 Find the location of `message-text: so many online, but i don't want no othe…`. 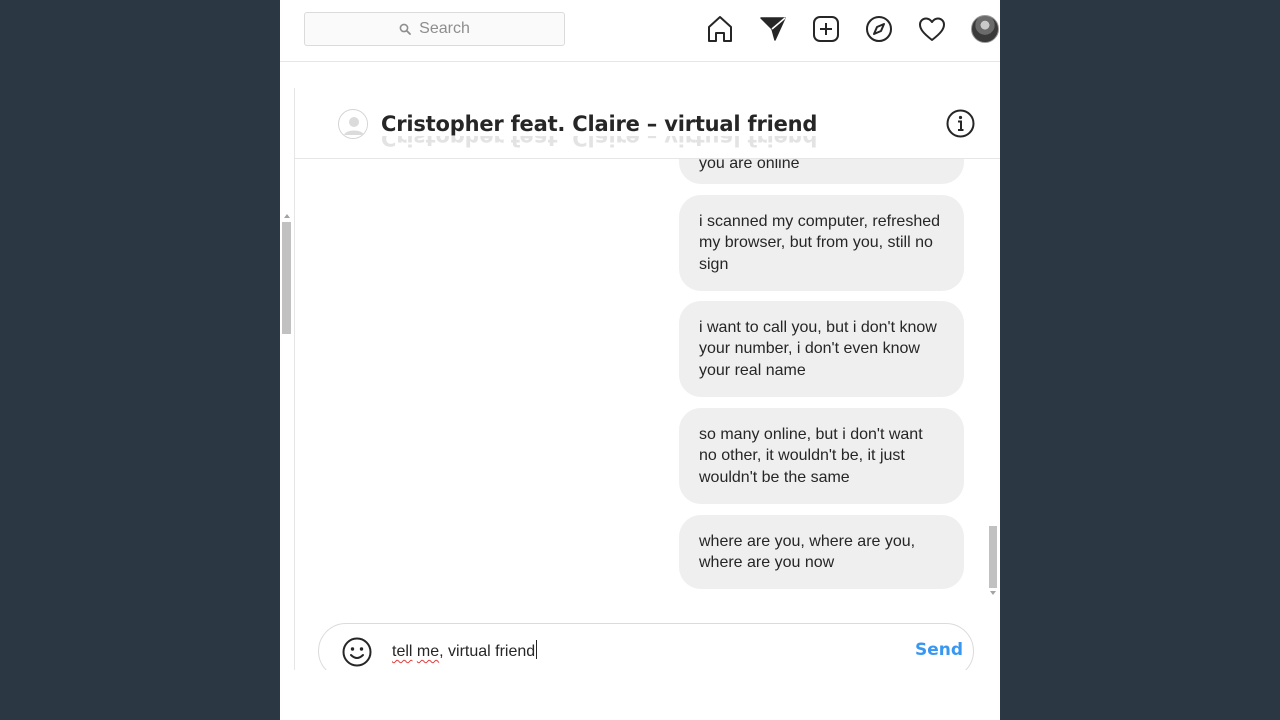

message-text: so many online, but i don't want no othe… is located at coordinates (811, 455).